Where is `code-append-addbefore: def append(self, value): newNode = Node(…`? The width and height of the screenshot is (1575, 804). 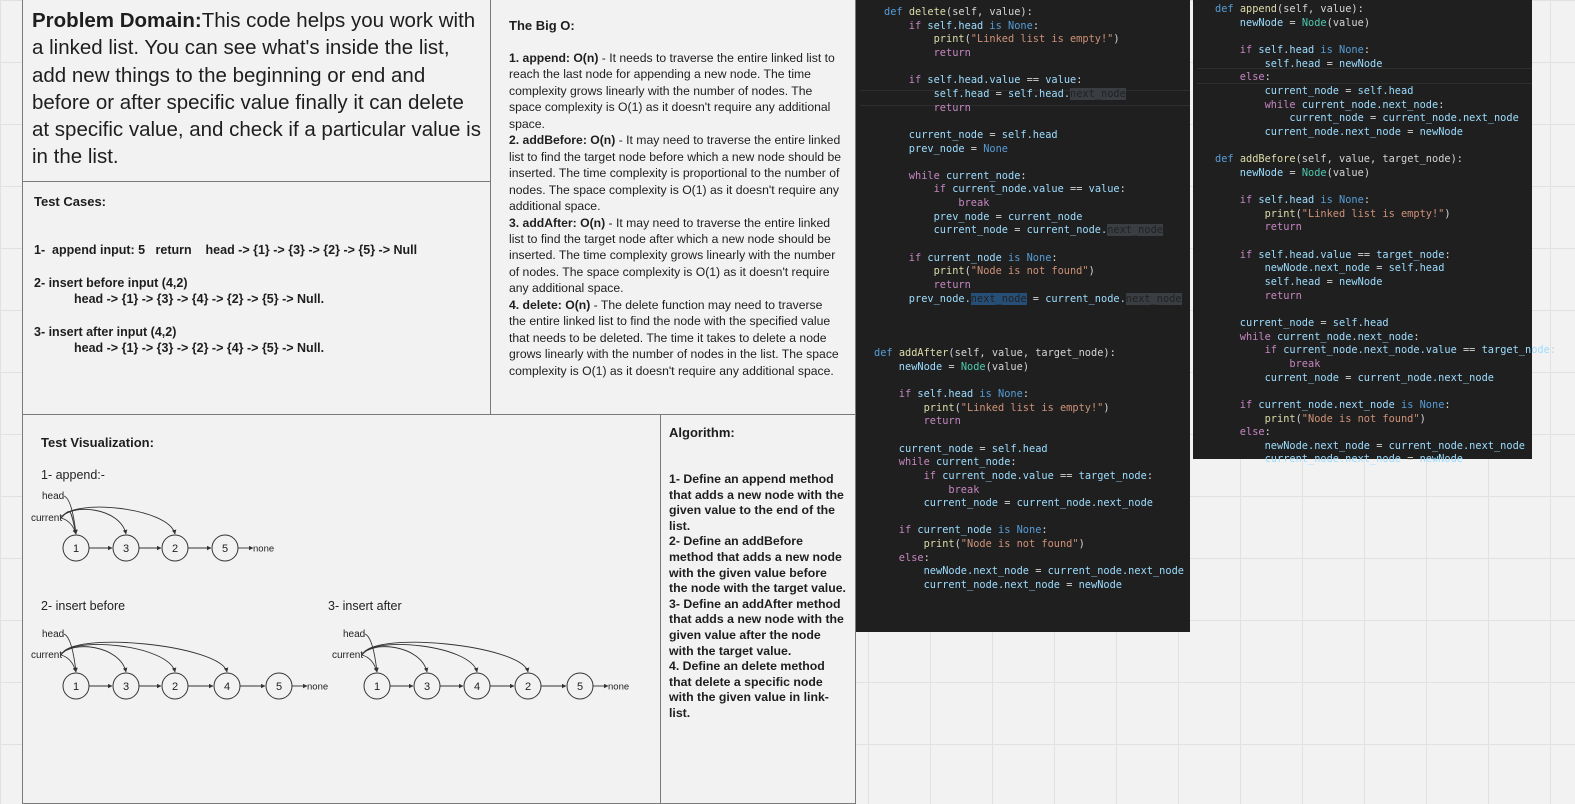 code-append-addbefore: def append(self, value): newNode = Node(… is located at coordinates (1374, 232).